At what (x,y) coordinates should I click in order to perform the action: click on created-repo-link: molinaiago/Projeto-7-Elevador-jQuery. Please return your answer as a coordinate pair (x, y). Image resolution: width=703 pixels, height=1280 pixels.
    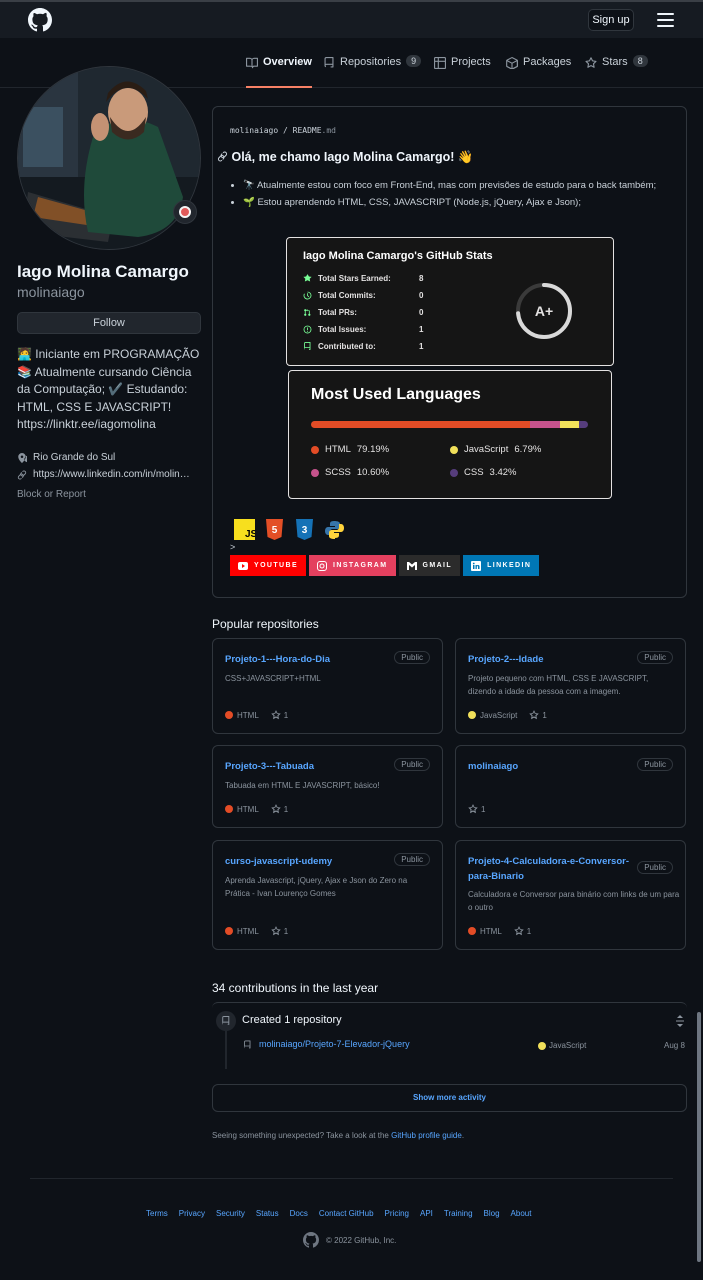
    Looking at the image, I should click on (334, 1044).